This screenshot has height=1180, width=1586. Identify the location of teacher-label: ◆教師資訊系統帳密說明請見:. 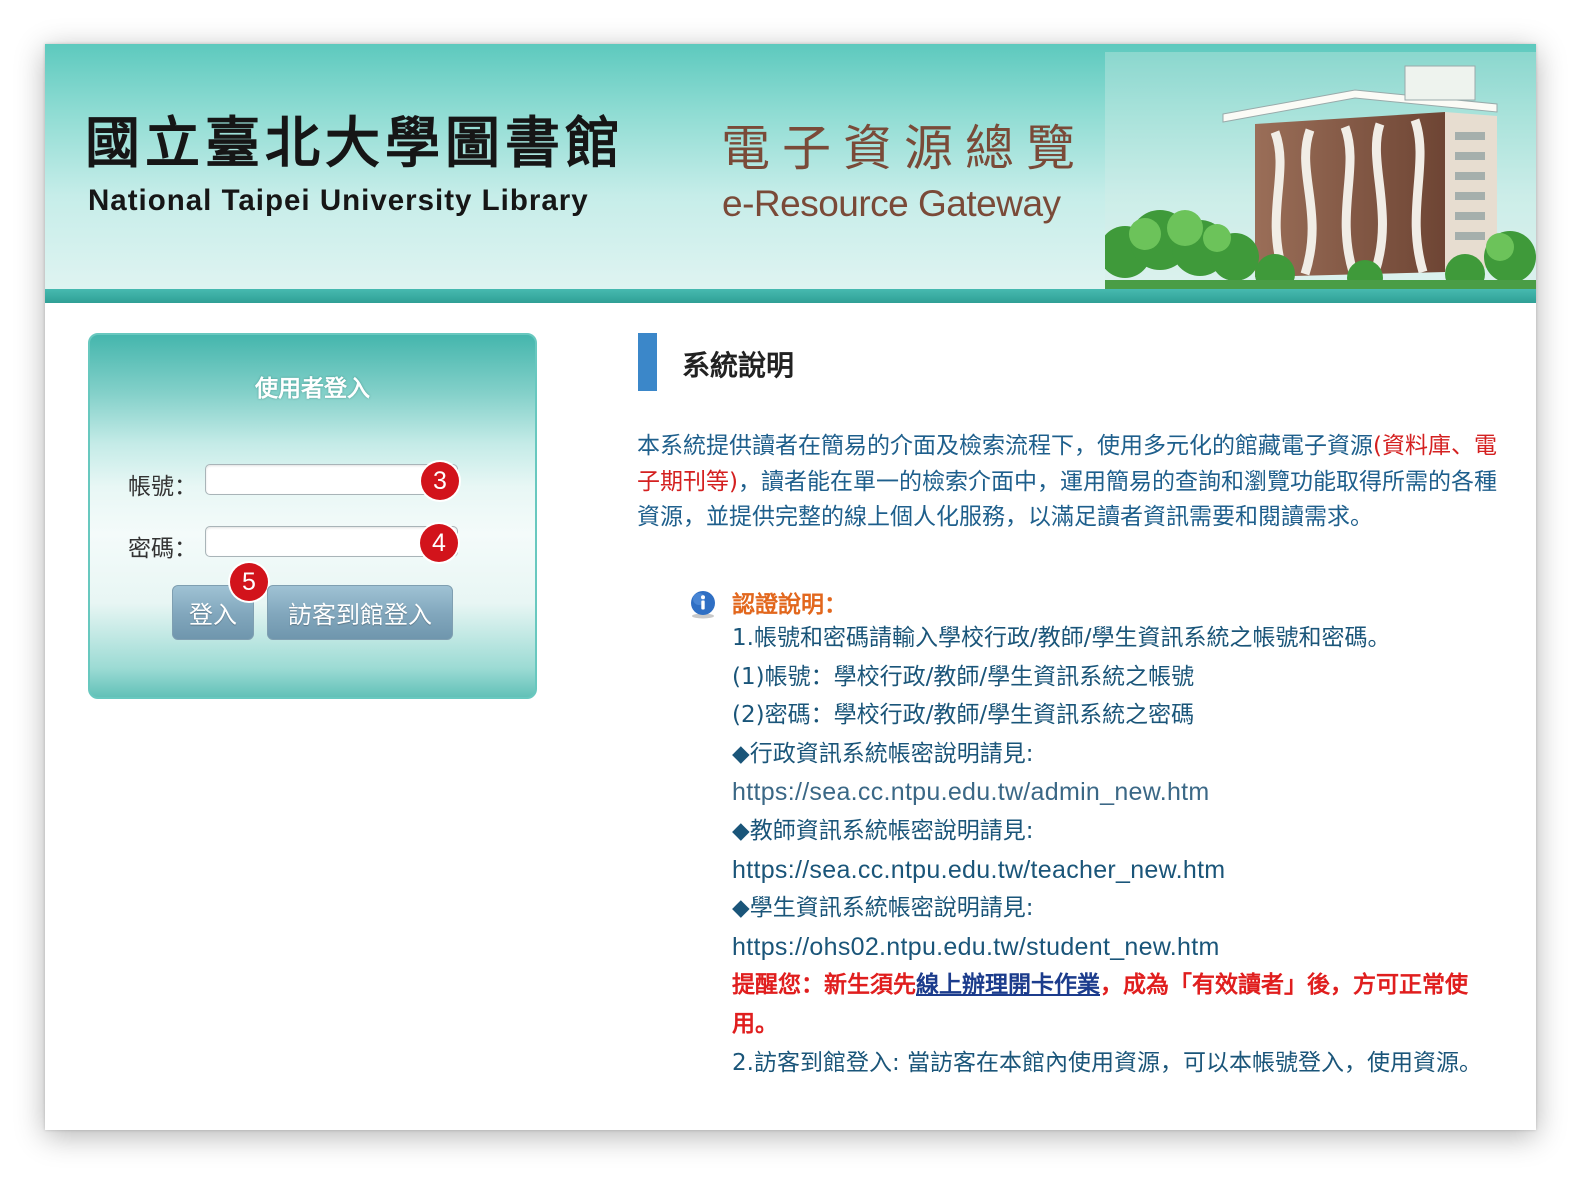
(883, 830).